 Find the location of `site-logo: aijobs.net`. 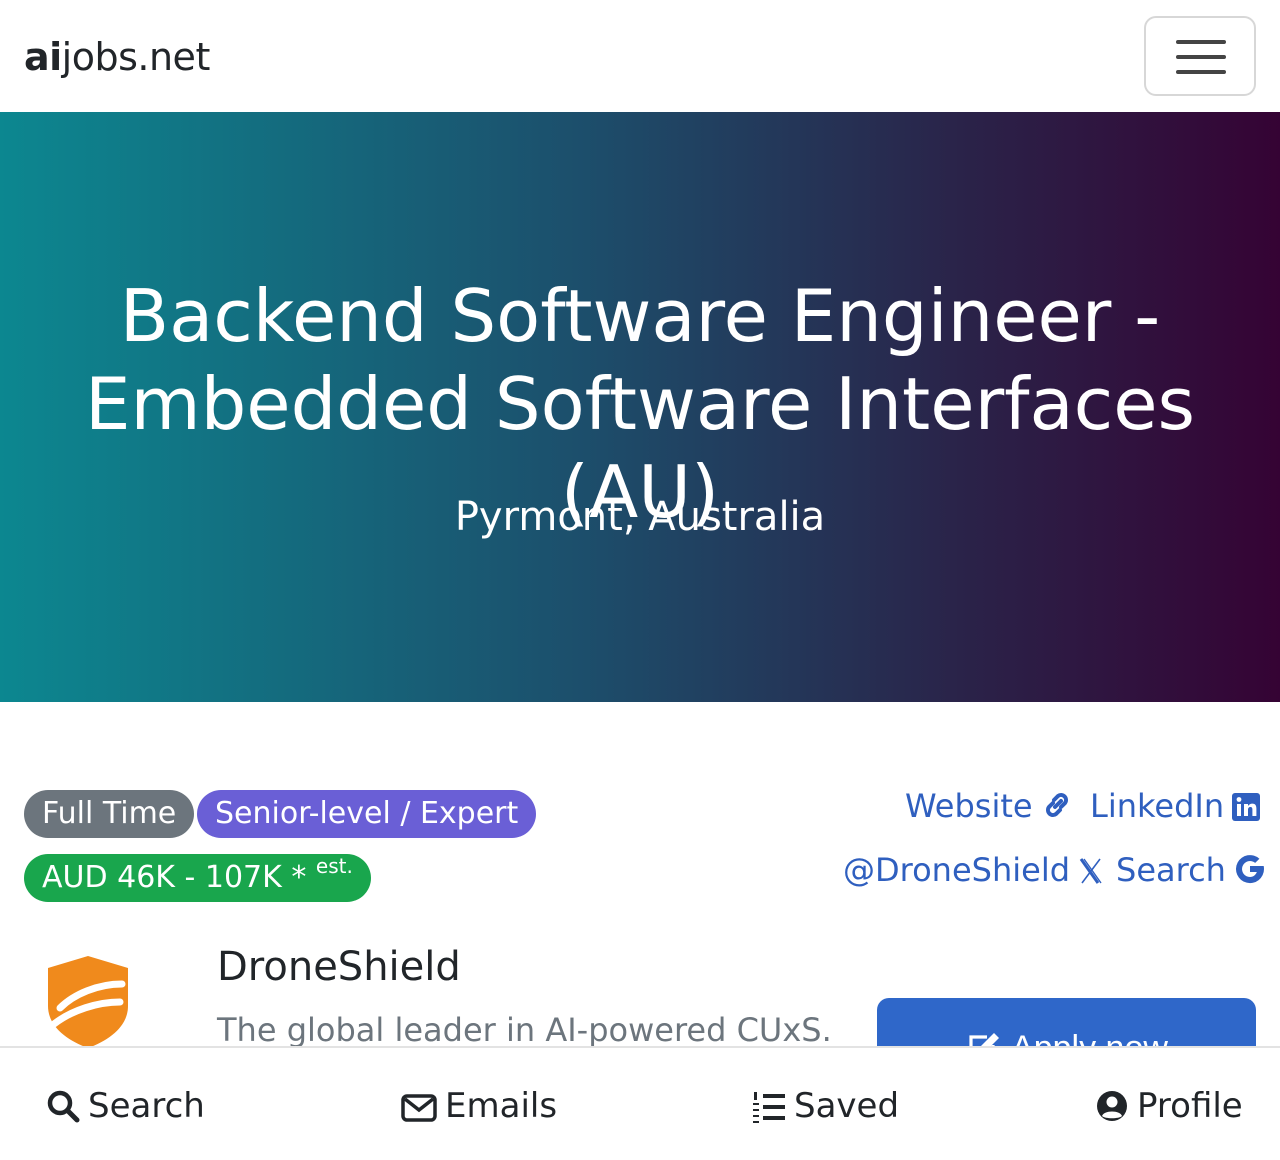

site-logo: aijobs.net is located at coordinates (117, 57).